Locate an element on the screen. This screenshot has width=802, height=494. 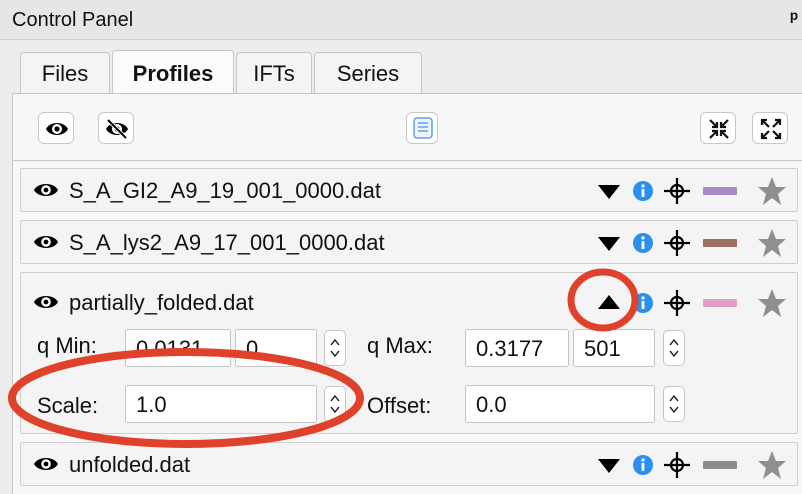
offset-field: 0.0 is located at coordinates (560, 404).